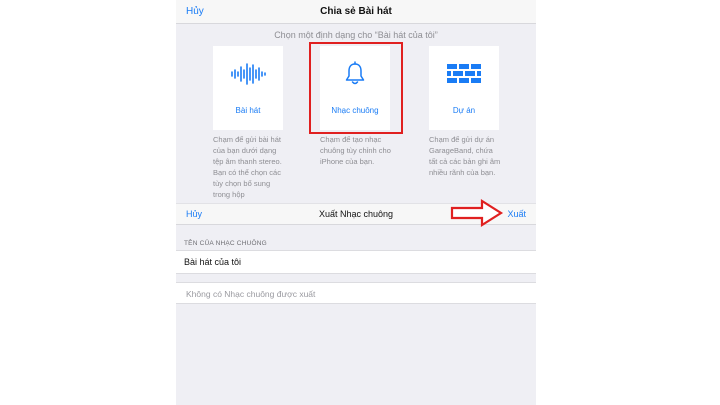  I want to click on ringtone-name-value: Bài hát của tôi, so click(213, 262).